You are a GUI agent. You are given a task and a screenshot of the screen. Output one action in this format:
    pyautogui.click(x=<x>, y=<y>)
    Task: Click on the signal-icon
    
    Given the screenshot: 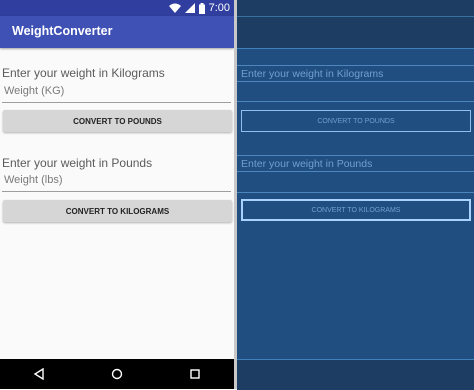 What is the action you would take?
    pyautogui.click(x=189, y=8)
    